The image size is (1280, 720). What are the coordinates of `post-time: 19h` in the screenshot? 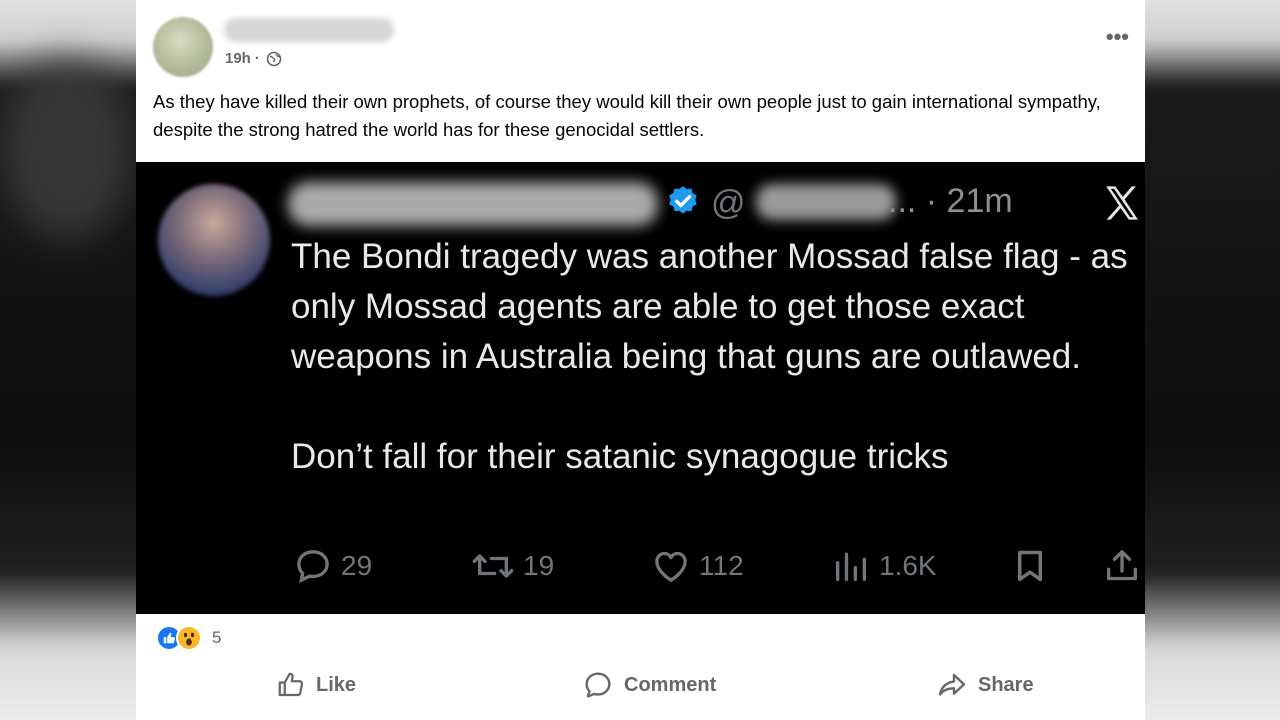 It's located at (238, 58).